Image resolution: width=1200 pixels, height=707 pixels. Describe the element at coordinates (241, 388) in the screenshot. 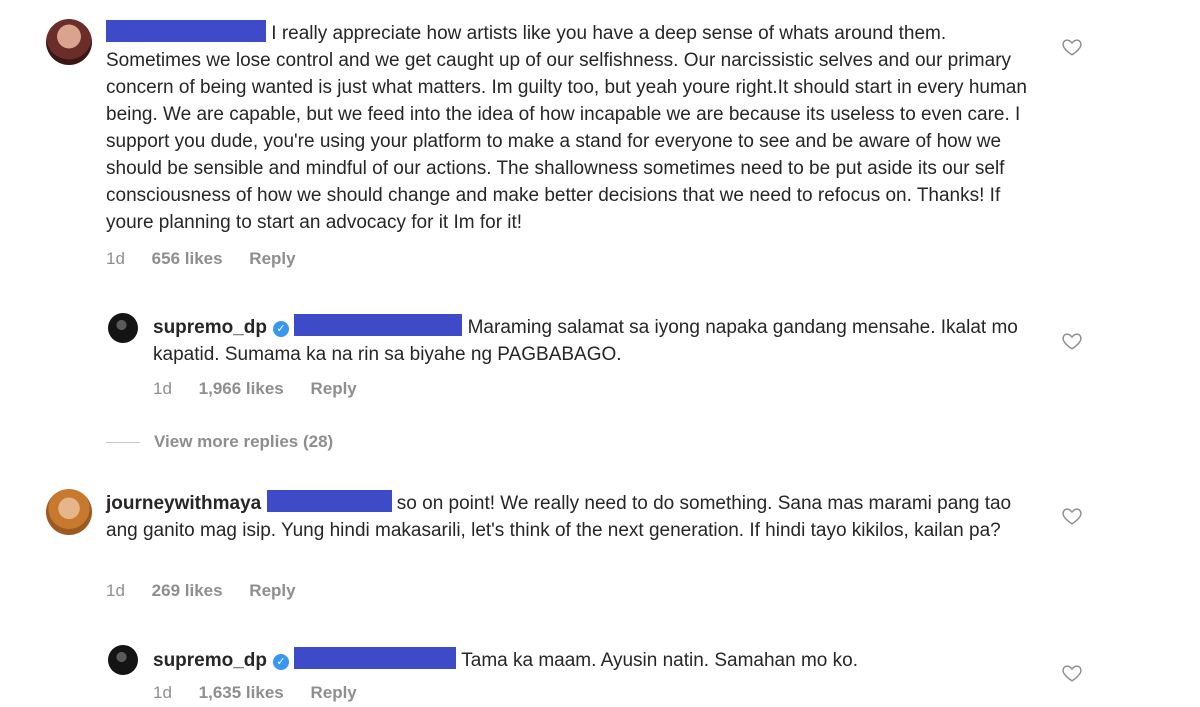

I see `likes-count: 1,966 likes` at that location.